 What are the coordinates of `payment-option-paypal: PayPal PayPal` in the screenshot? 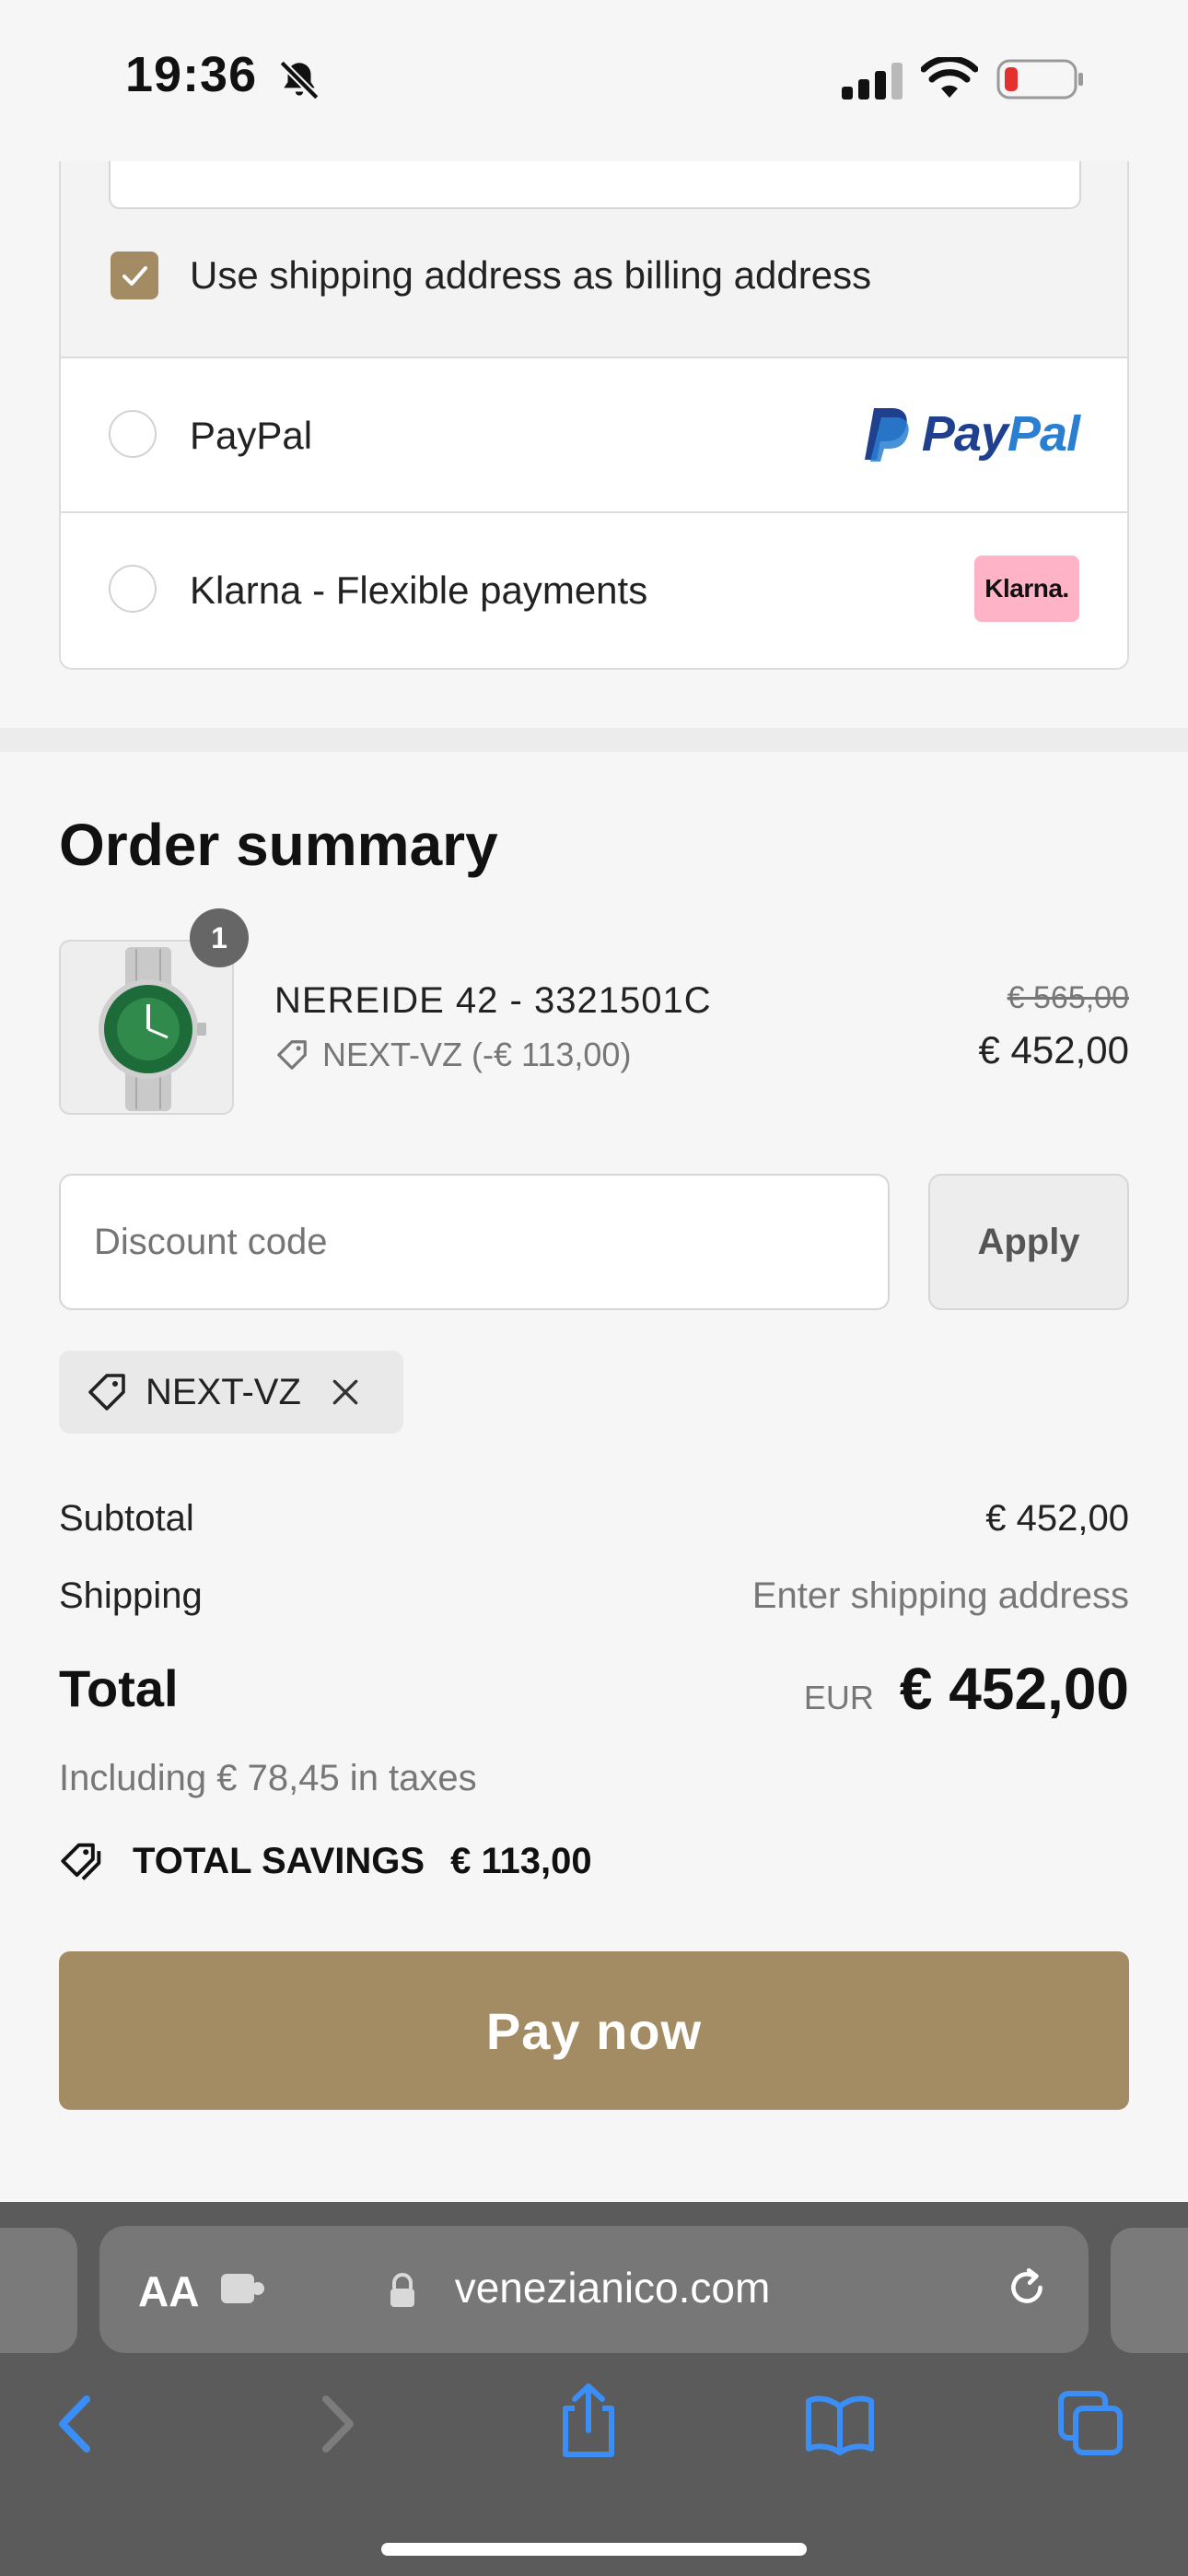 It's located at (594, 434).